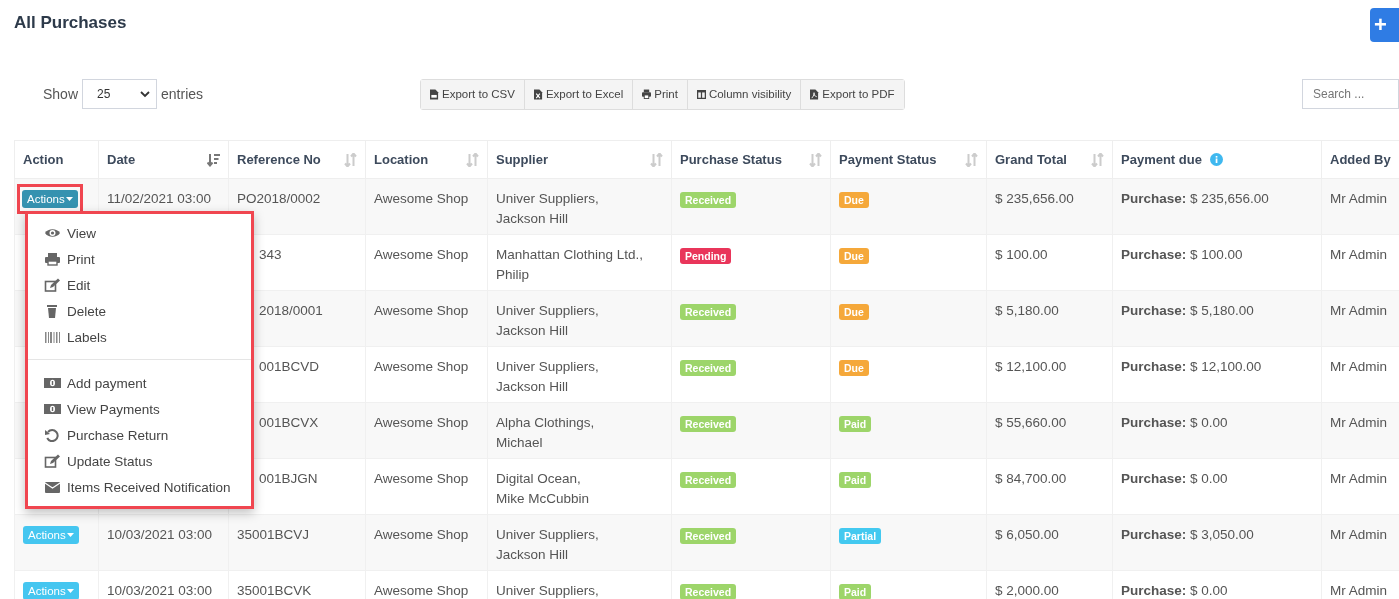  Describe the element at coordinates (139, 259) in the screenshot. I see `menu-item: Print` at that location.